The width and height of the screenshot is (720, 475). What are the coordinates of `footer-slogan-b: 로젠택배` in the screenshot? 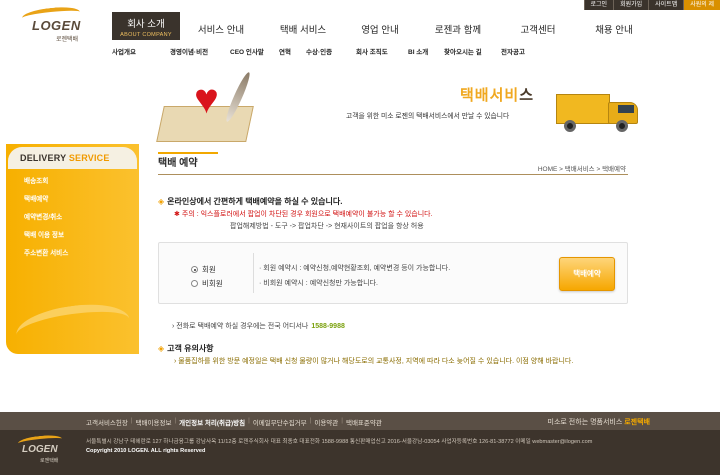 It's located at (637, 422).